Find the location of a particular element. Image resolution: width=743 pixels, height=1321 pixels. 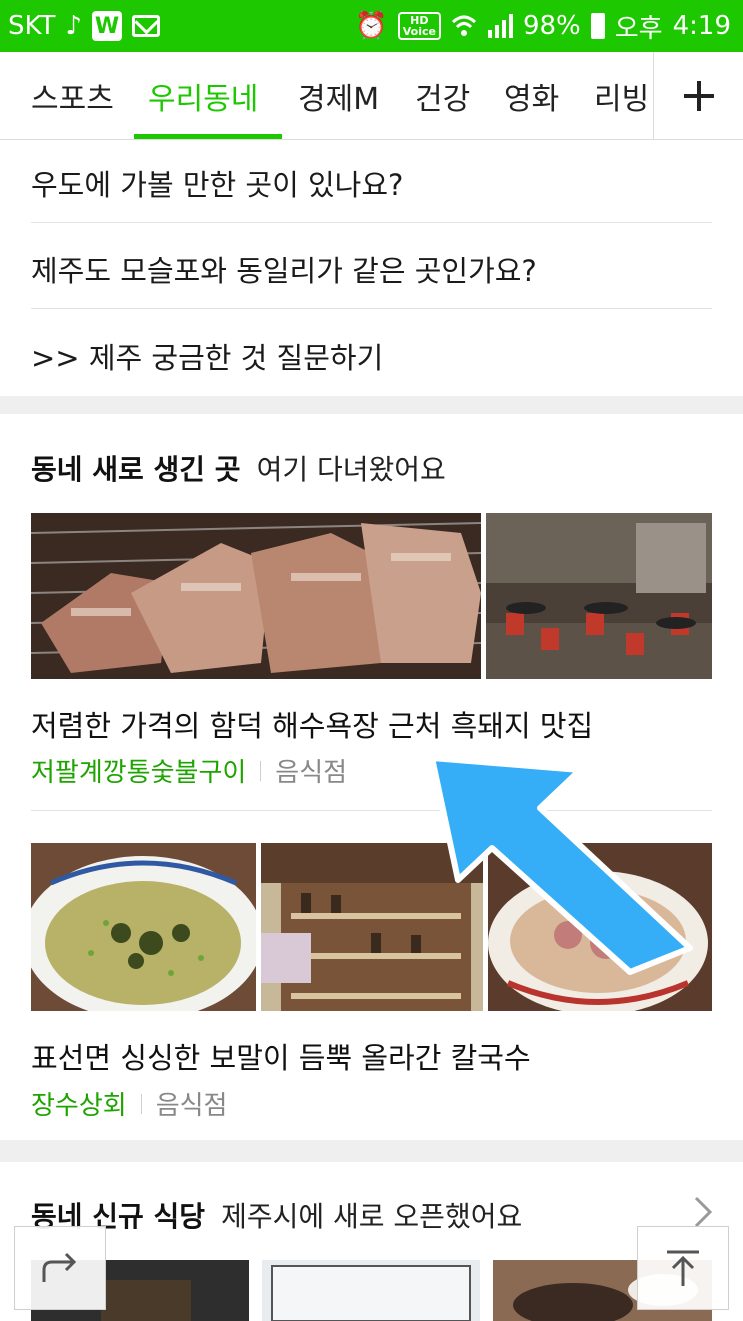

scroll-to-top-button is located at coordinates (683, 1268).